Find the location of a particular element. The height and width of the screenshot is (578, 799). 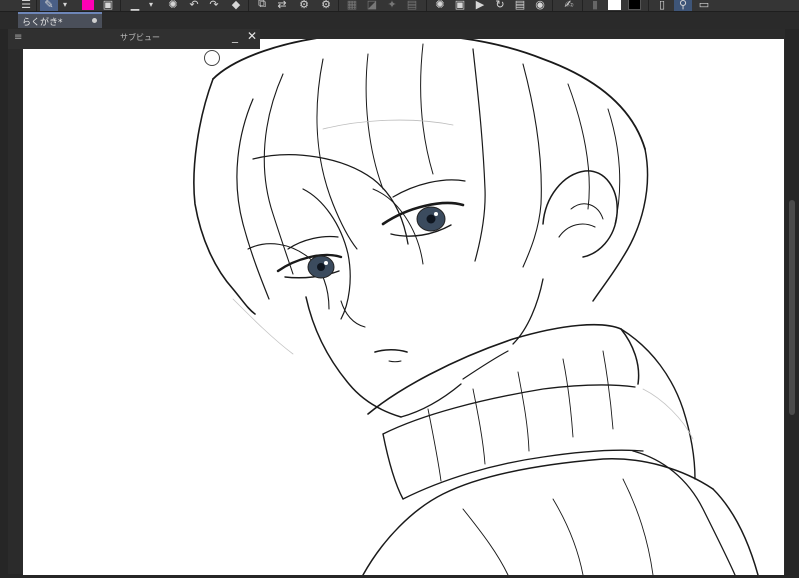

save-icon: ▤ is located at coordinates (520, 5).